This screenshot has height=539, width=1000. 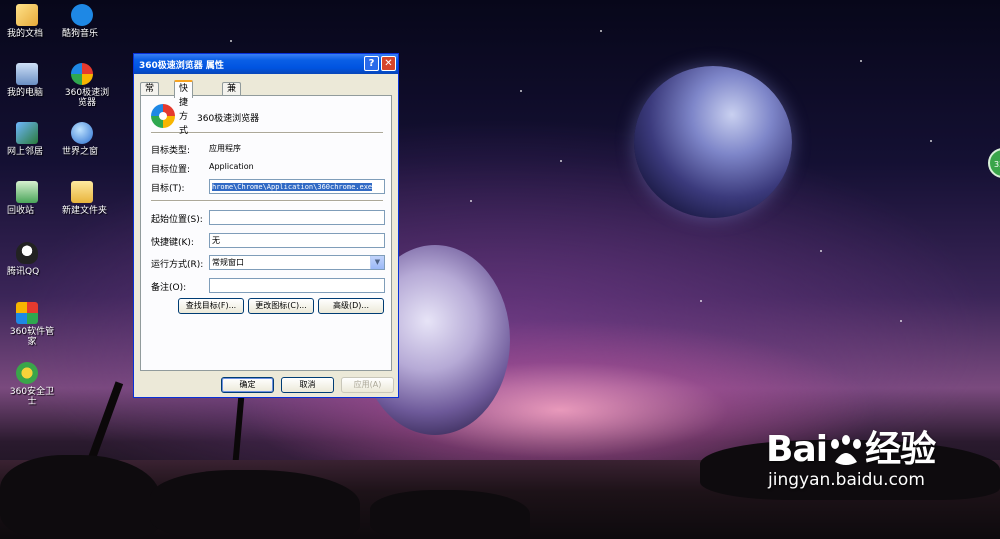 What do you see at coordinates (307, 385) in the screenshot?
I see `cancel-button: 取消` at bounding box center [307, 385].